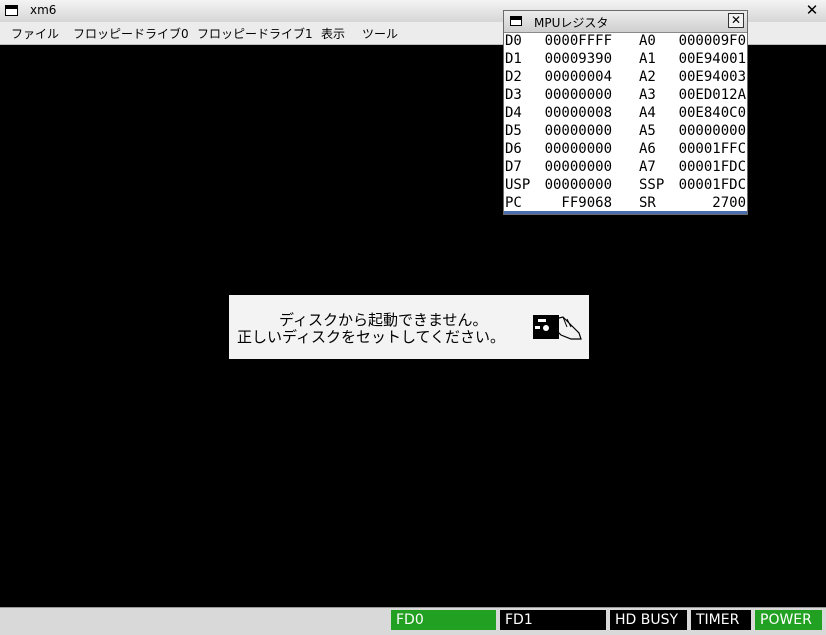  What do you see at coordinates (647, 95) in the screenshot?
I see `register-name: A3` at bounding box center [647, 95].